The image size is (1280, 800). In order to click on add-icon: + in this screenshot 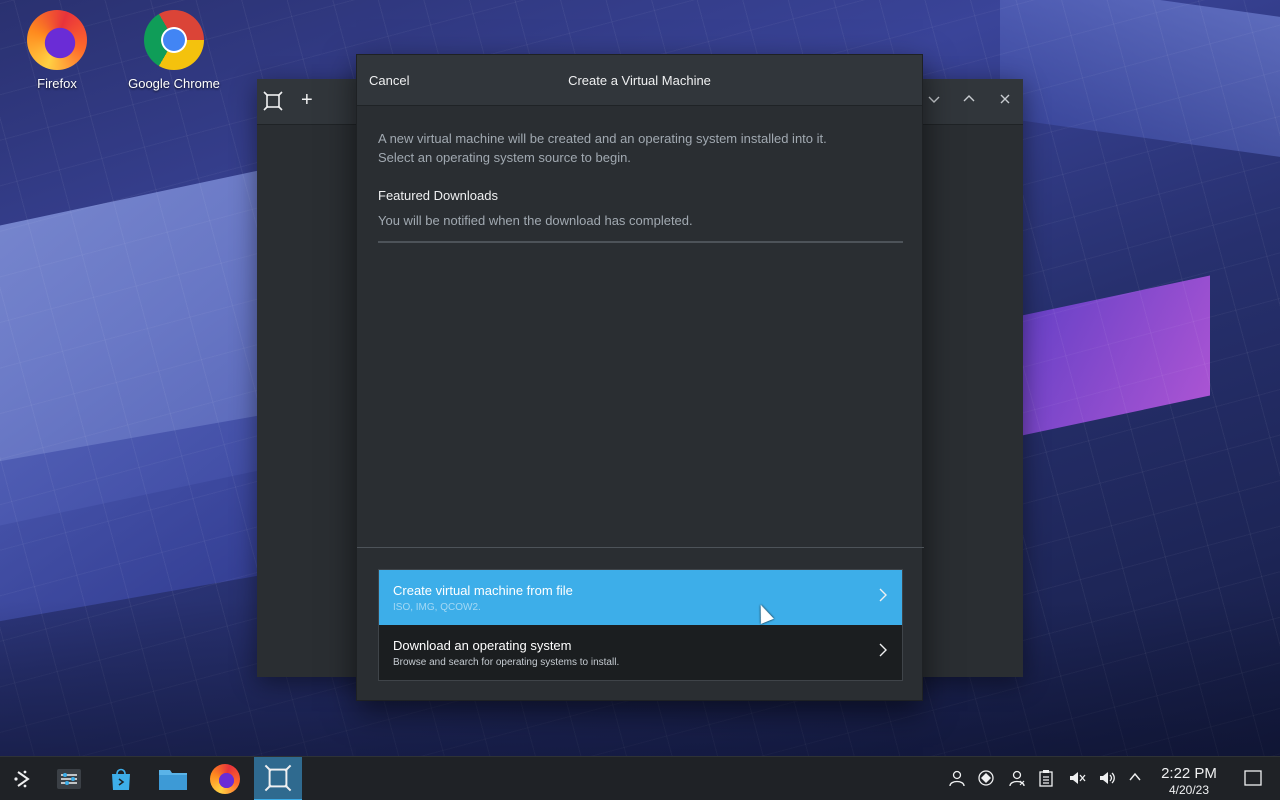, I will do `click(307, 100)`.